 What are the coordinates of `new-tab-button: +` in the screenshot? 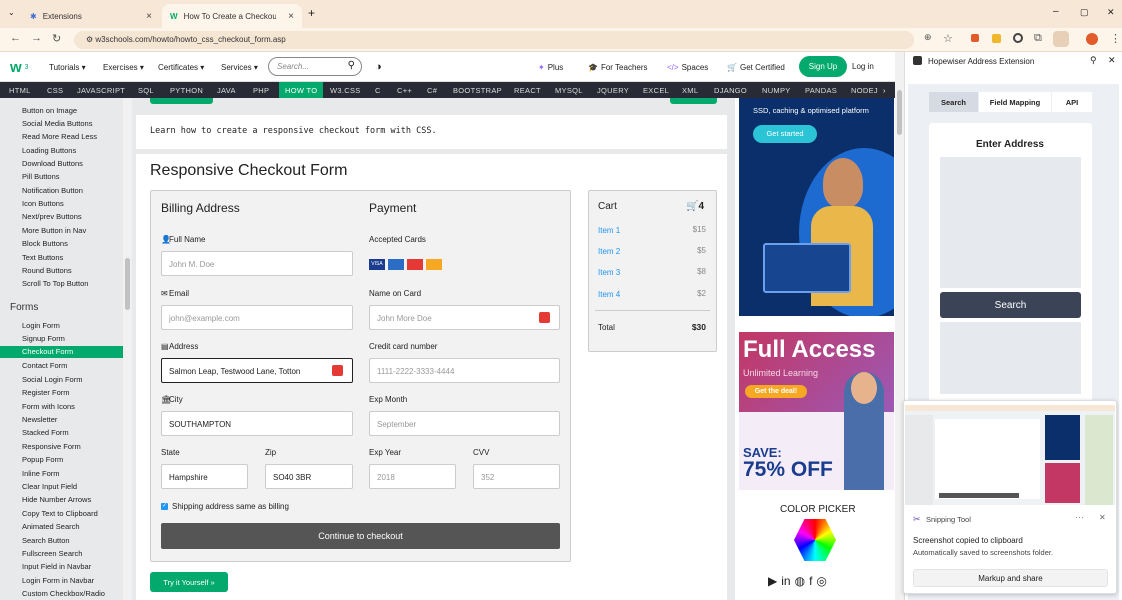 It's located at (311, 13).